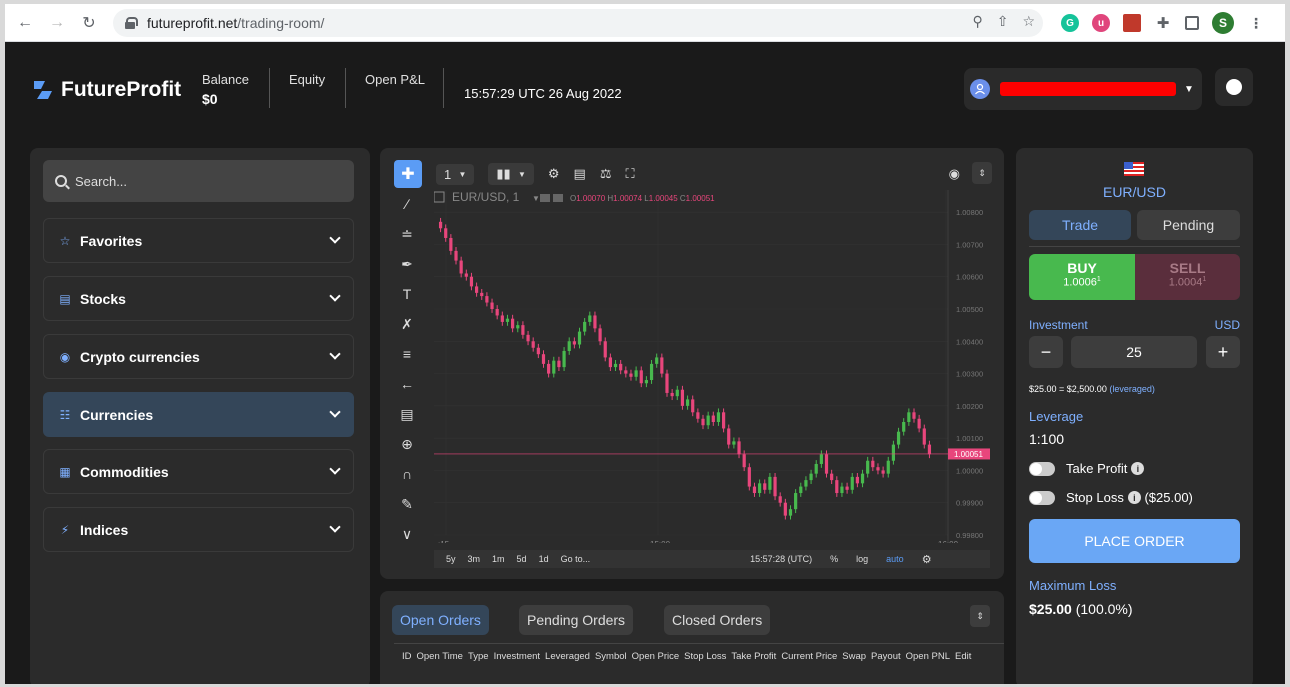 The image size is (1290, 687). Describe the element at coordinates (576, 620) in the screenshot. I see `tab-pending-orders: Pending Orders` at that location.